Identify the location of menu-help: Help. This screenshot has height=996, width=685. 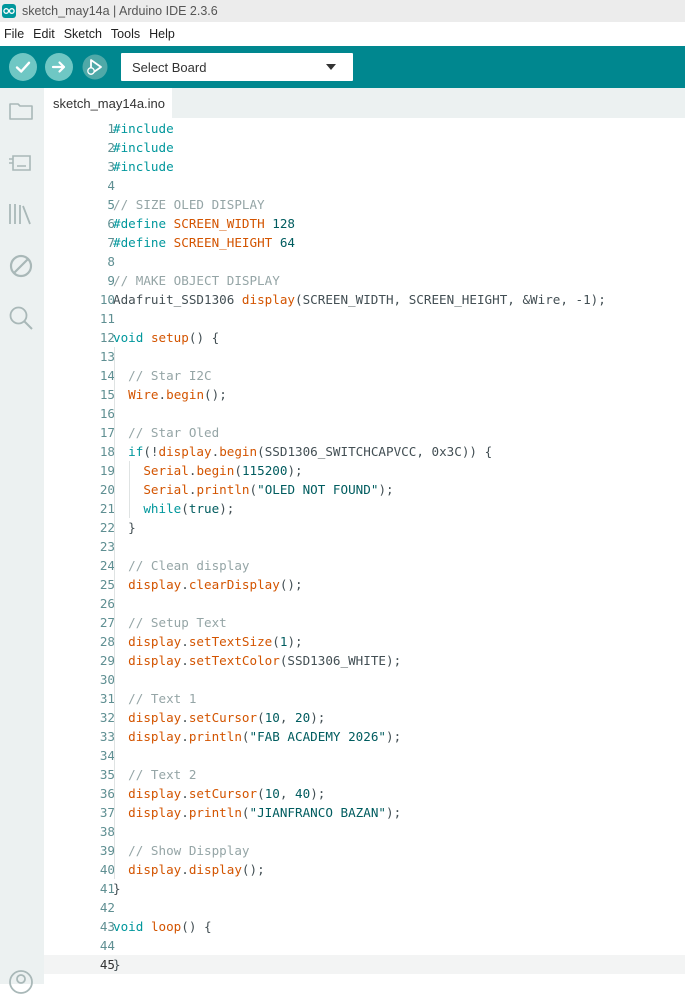
(162, 34).